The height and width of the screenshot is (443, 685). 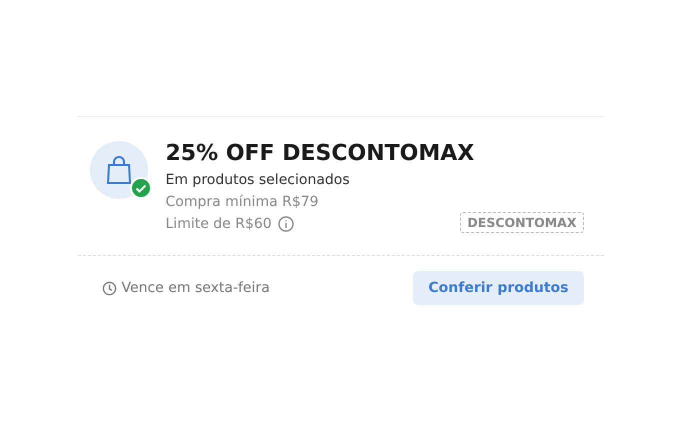 I want to click on expiry-text: Vence em sexta-feira, so click(x=196, y=288).